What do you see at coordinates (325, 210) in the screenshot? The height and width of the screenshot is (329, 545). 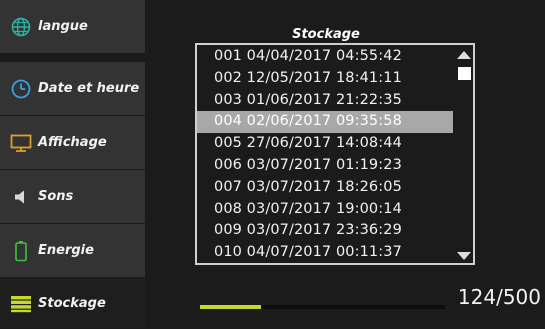 I see `list-item: 008 03/07/2017 19:00:14` at bounding box center [325, 210].